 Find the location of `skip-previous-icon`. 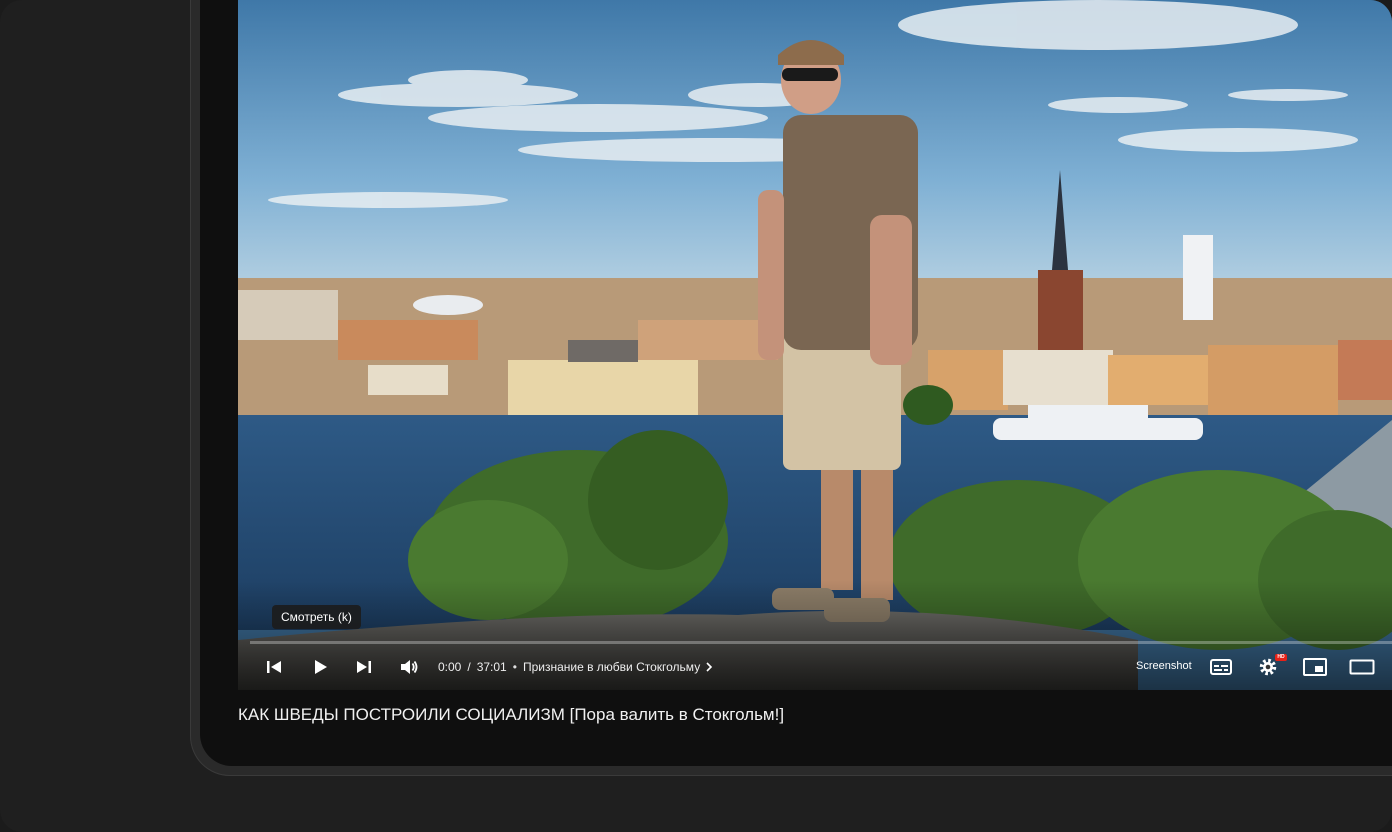

skip-previous-icon is located at coordinates (274, 667).